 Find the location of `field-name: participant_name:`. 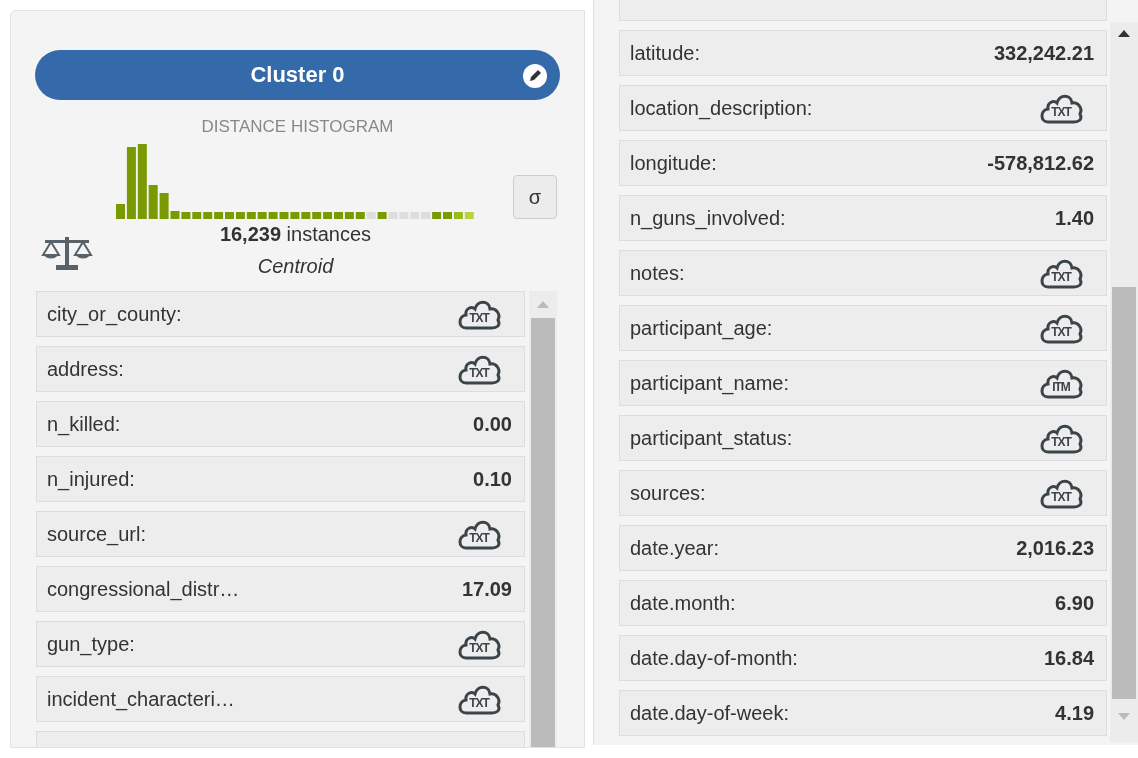

field-name: participant_name: is located at coordinates (709, 384).